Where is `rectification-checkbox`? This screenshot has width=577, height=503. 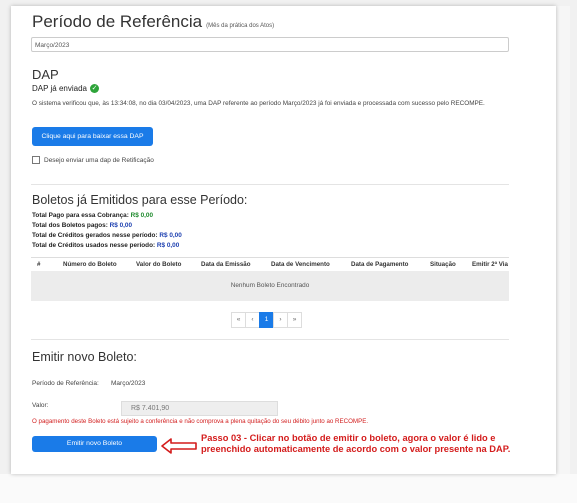
rectification-checkbox is located at coordinates (36, 160).